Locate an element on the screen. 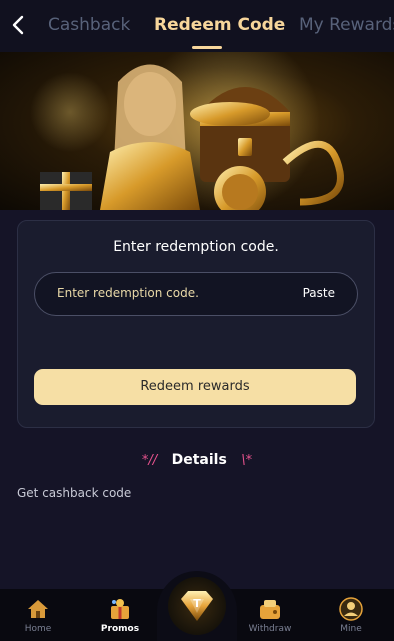 This screenshot has width=394, height=641. nav-promos: Promos is located at coordinates (120, 615).